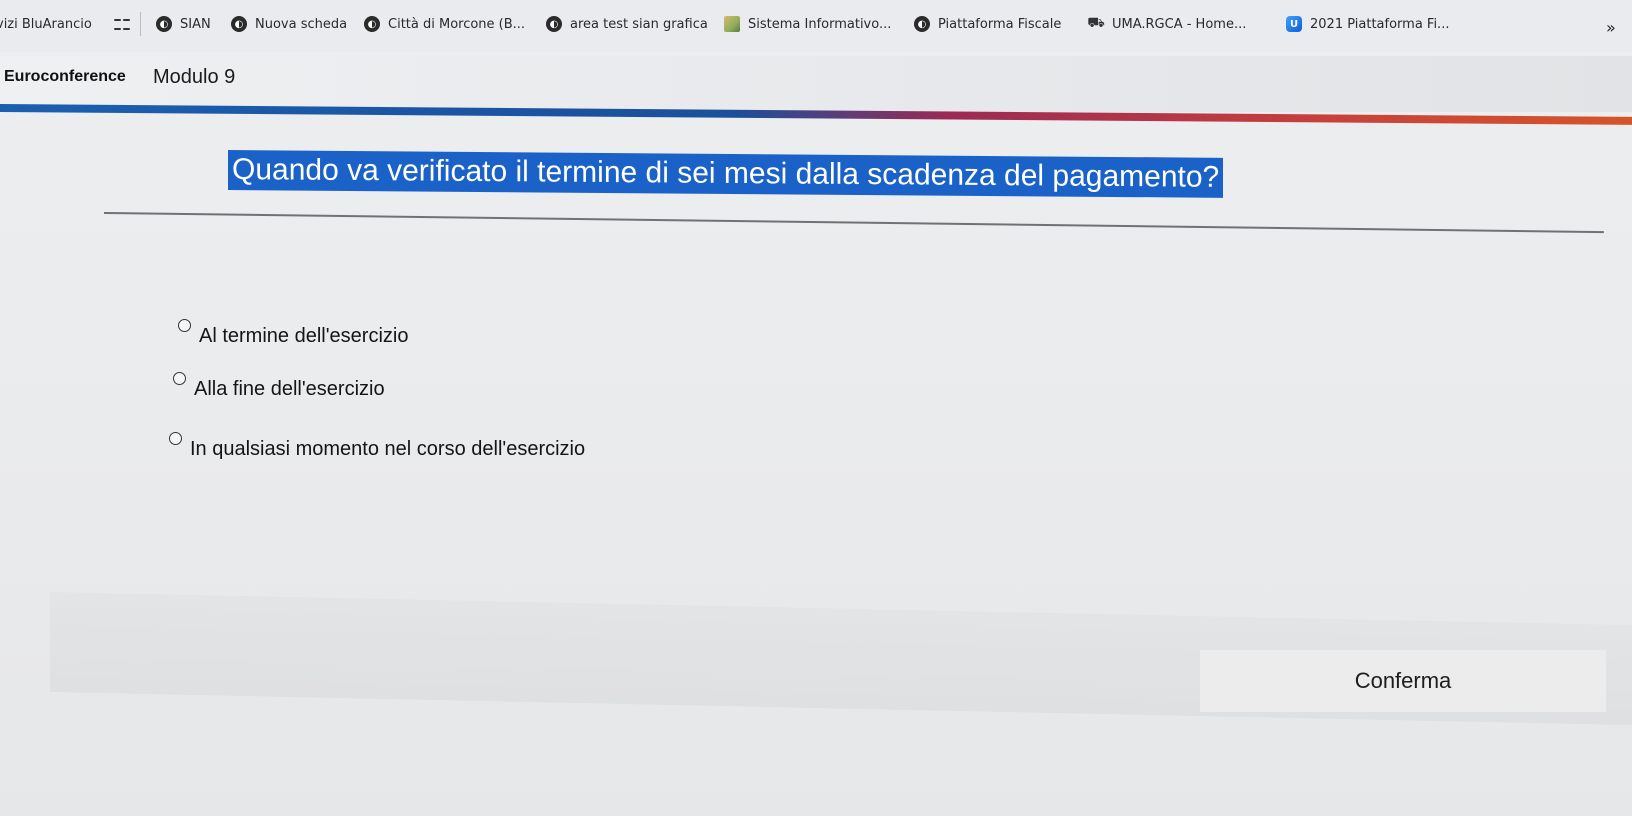 Image resolution: width=1632 pixels, height=816 pixels. I want to click on confirm-button: Conferma, so click(1403, 681).